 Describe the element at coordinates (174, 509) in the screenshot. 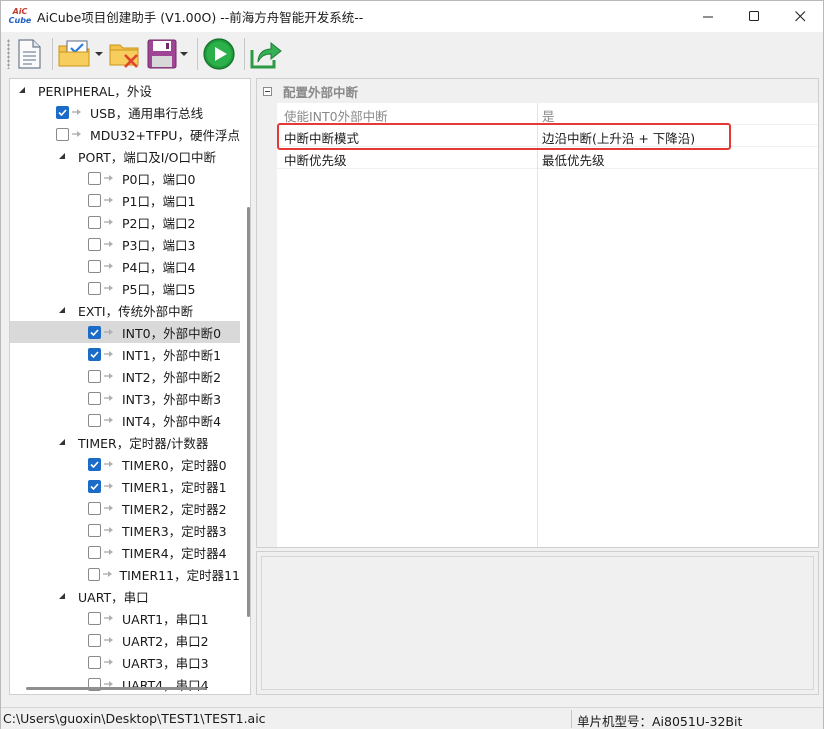

I see `tree-item-label: TIMER2，定时器2` at that location.